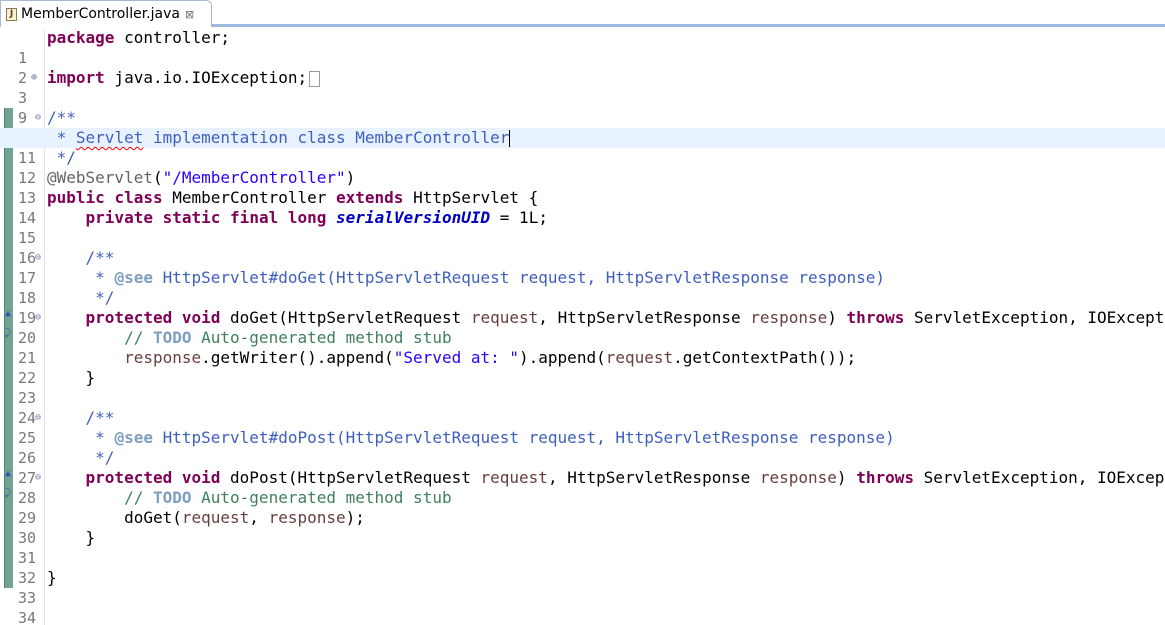 The width and height of the screenshot is (1165, 625). What do you see at coordinates (510, 138) in the screenshot?
I see `text-caret` at bounding box center [510, 138].